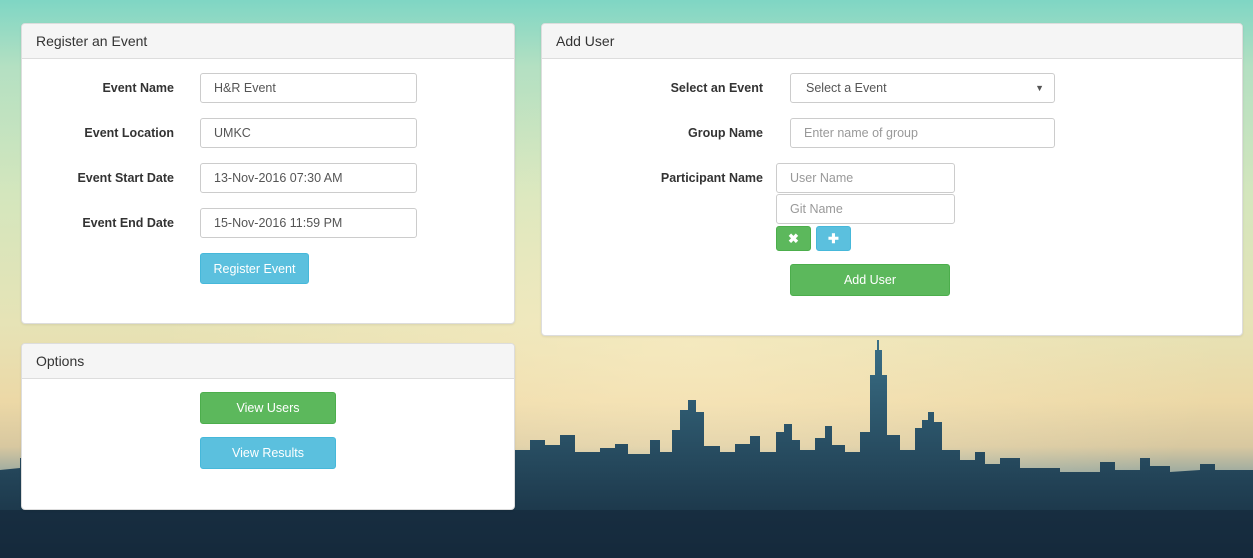 This screenshot has height=558, width=1253. Describe the element at coordinates (870, 280) in the screenshot. I see `add-user-button: Add User` at that location.